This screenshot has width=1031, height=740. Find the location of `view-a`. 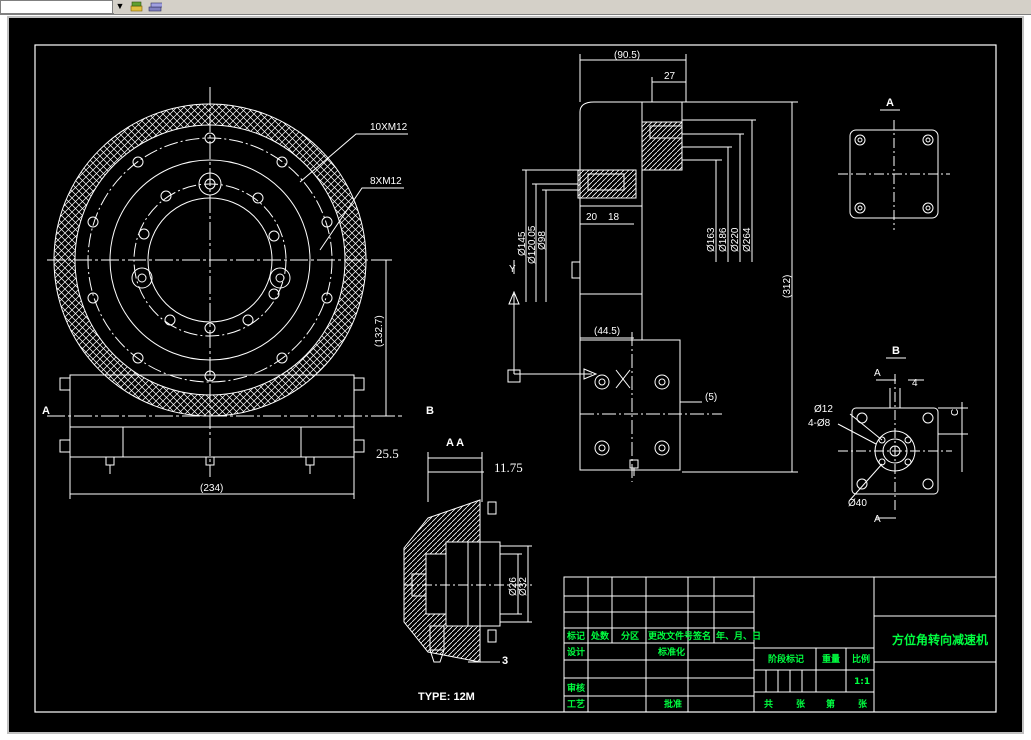

view-a is located at coordinates (894, 169).